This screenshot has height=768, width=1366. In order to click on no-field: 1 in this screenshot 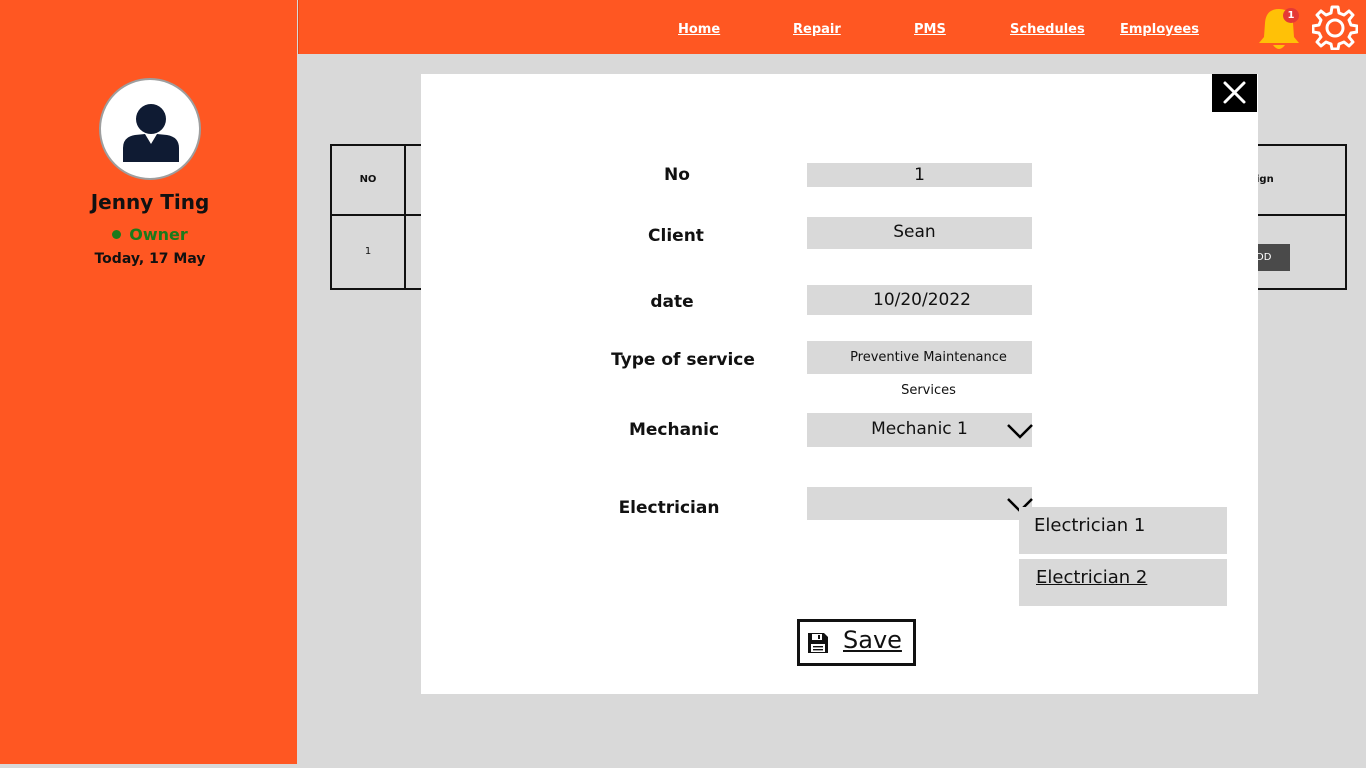, I will do `click(919, 175)`.